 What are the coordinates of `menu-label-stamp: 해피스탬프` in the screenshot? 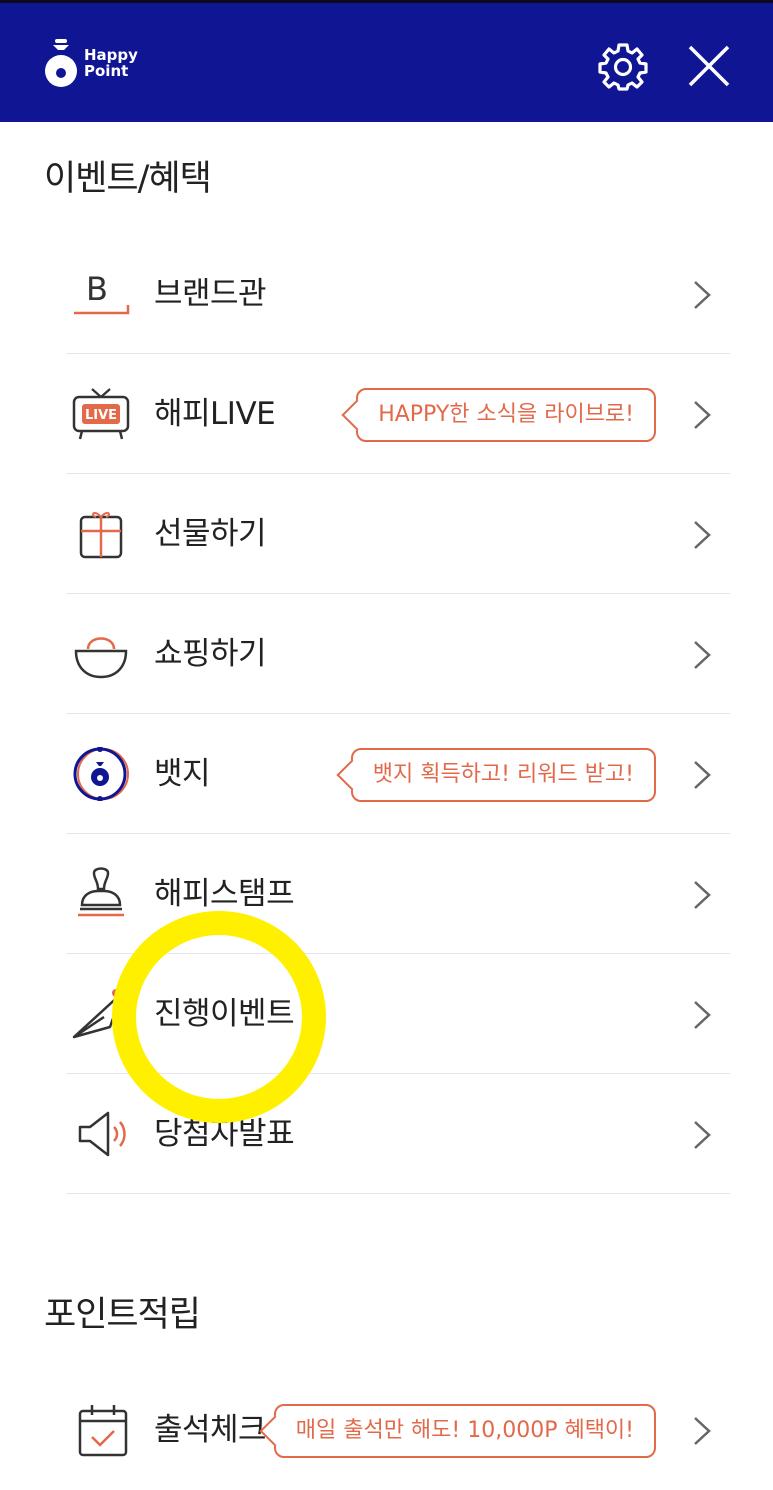 It's located at (224, 894).